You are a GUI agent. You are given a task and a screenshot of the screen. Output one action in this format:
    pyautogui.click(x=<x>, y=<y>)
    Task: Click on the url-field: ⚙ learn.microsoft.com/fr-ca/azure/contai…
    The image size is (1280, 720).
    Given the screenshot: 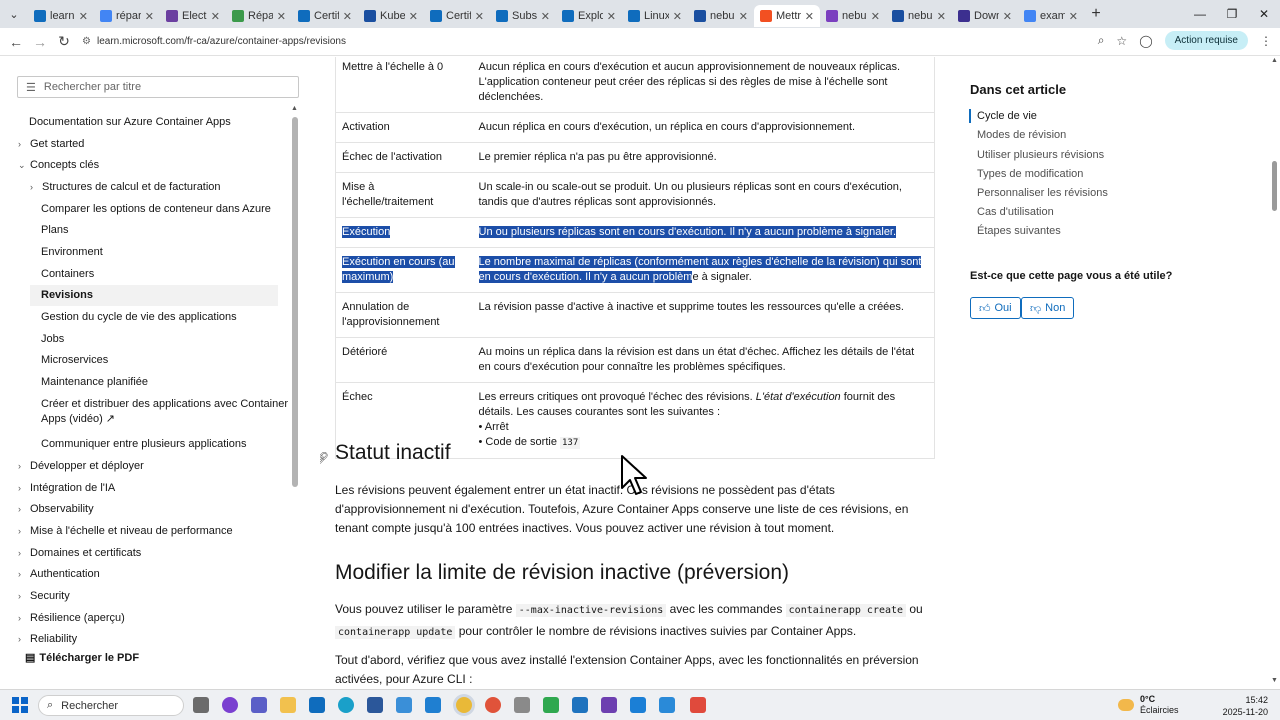 What is the action you would take?
    pyautogui.click(x=214, y=41)
    